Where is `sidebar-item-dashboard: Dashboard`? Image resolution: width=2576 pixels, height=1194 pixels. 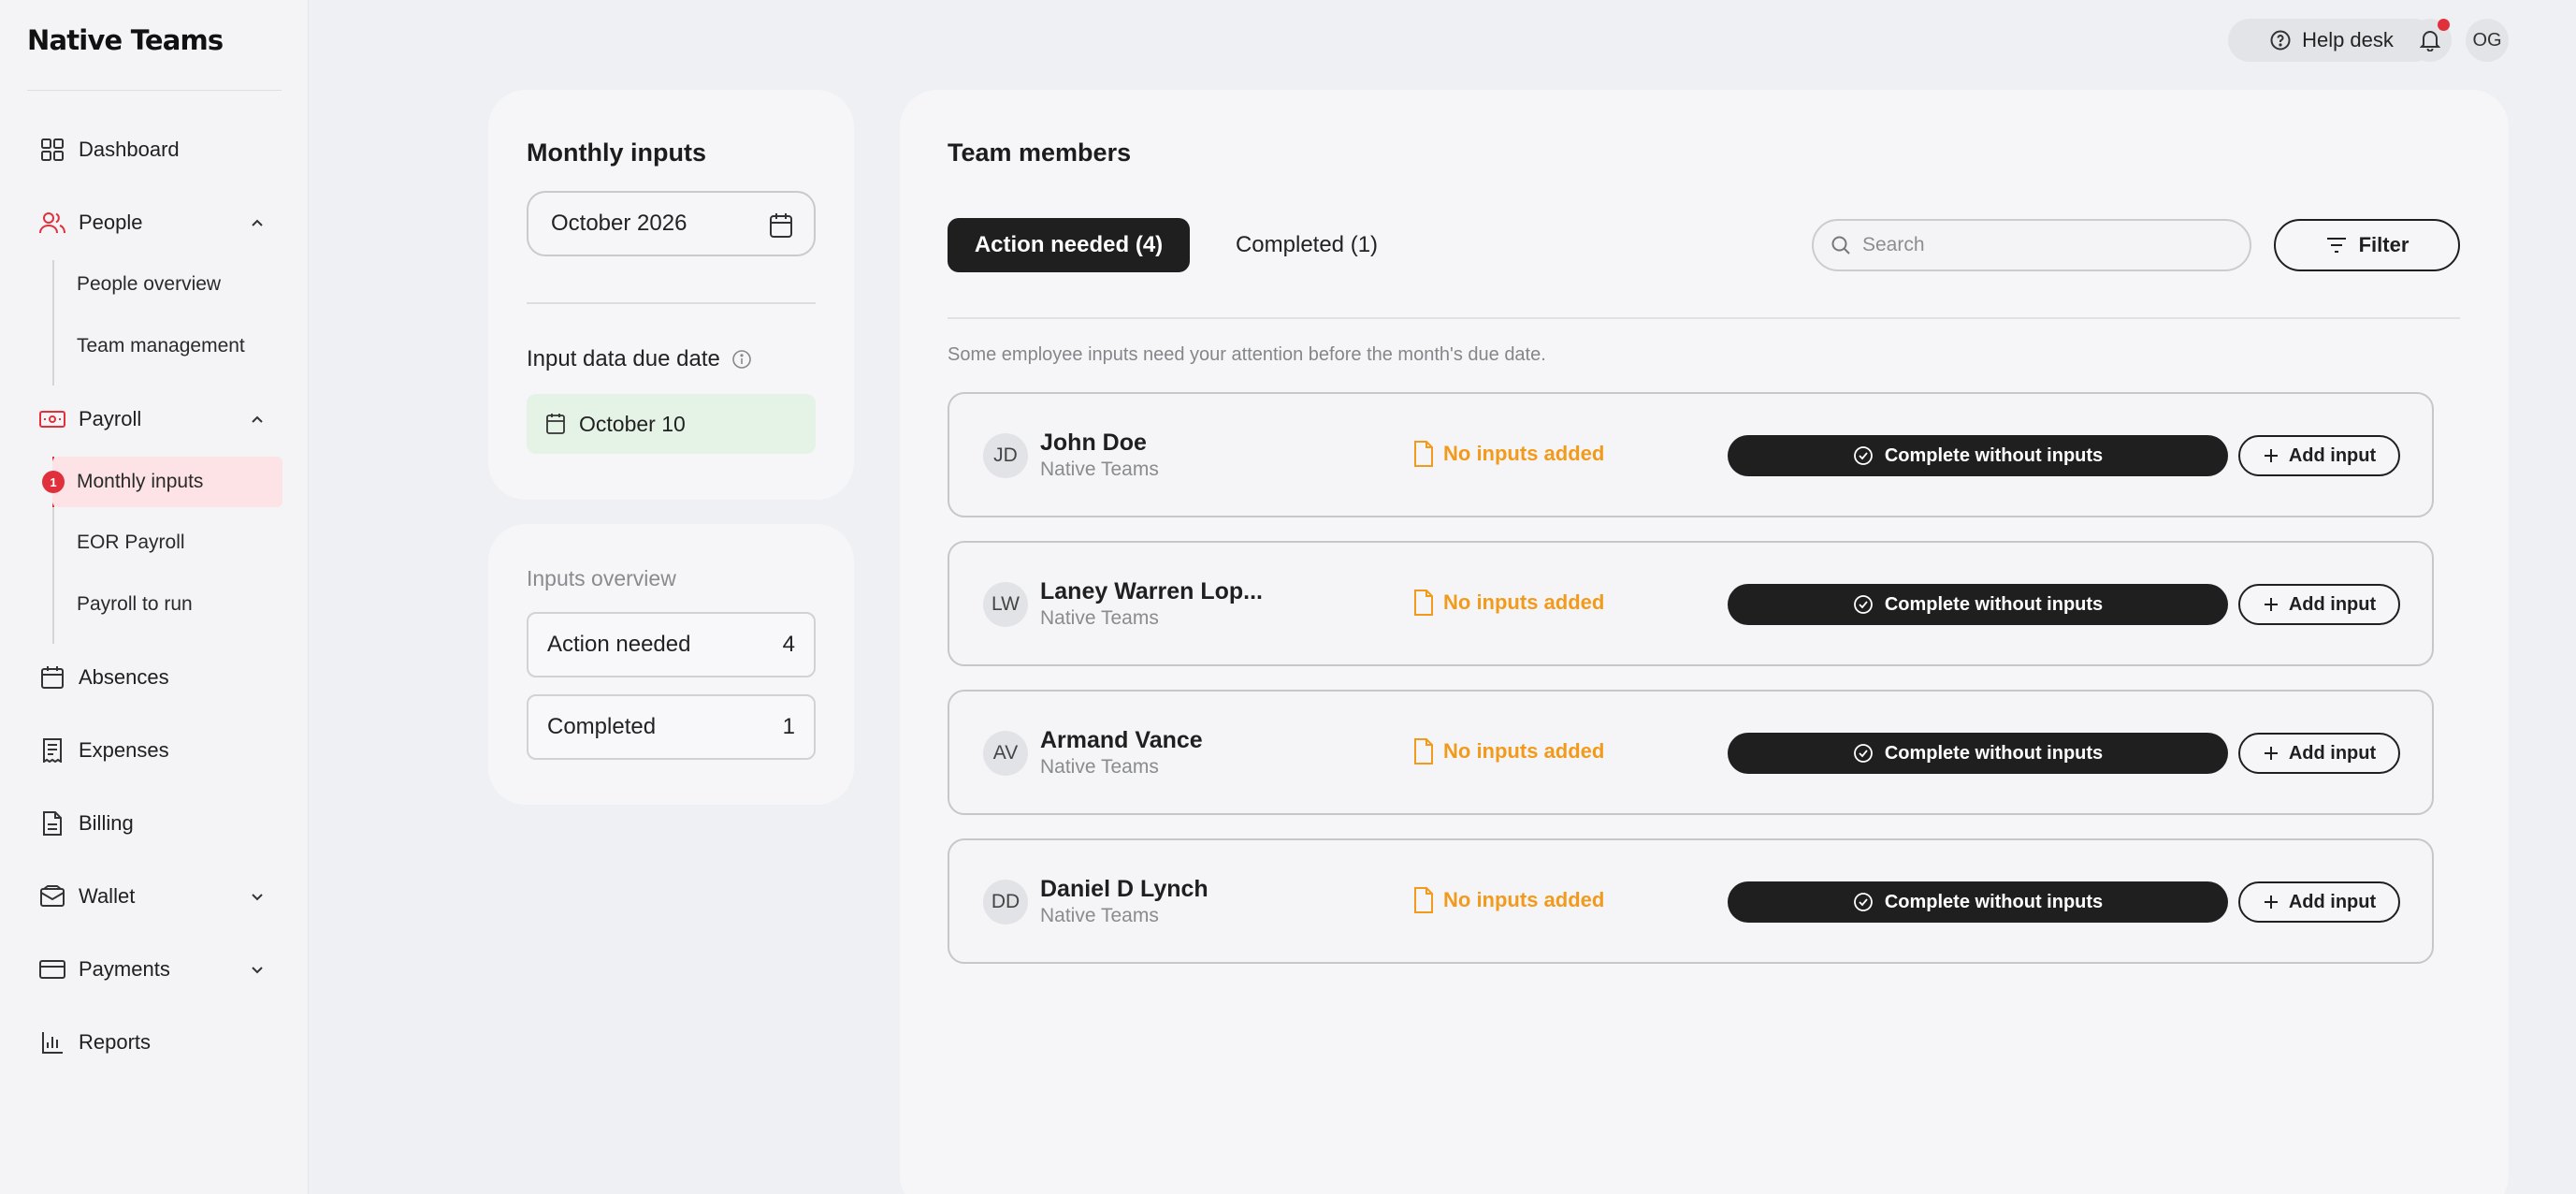
sidebar-item-dashboard: Dashboard is located at coordinates (154, 149).